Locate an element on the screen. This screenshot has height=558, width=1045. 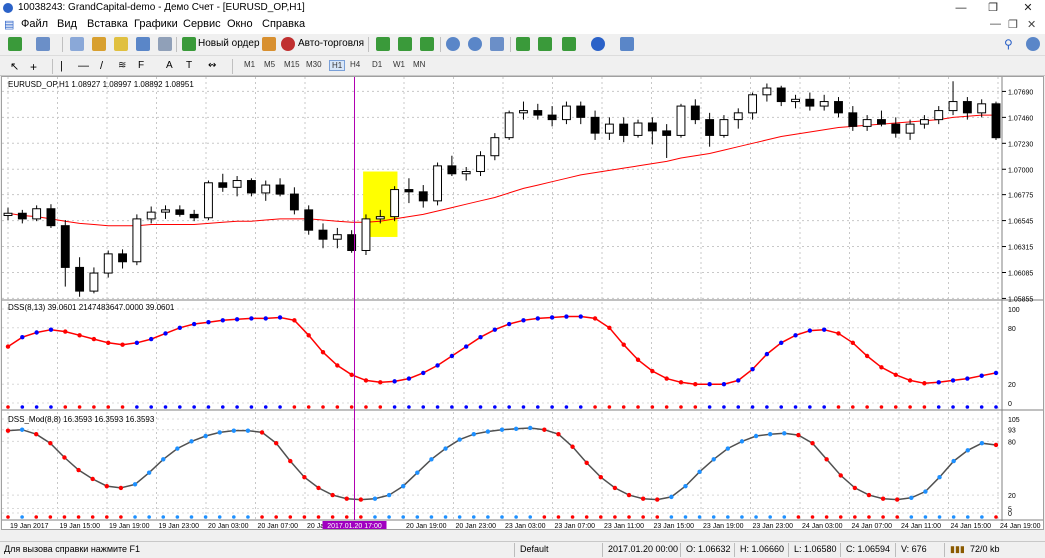
status-traffic: 72/0 kb is located at coordinates (985, 549).